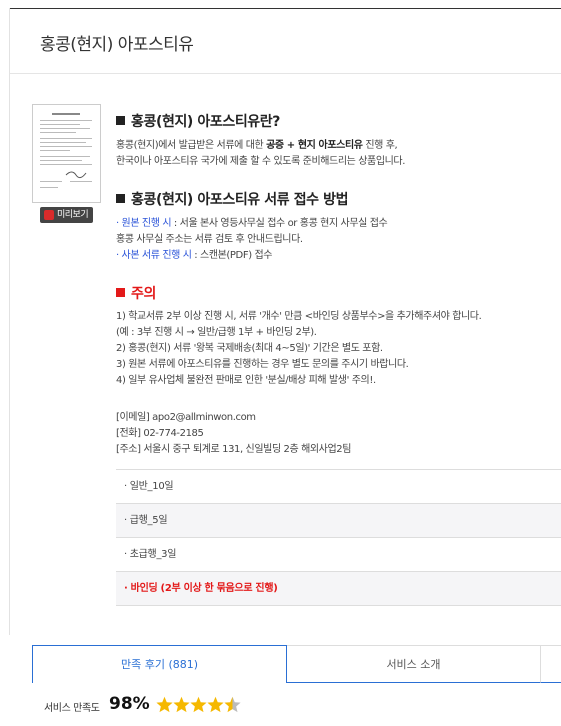 This screenshot has width=561, height=726. What do you see at coordinates (414, 664) in the screenshot?
I see `tab-service: 서비스 소개` at bounding box center [414, 664].